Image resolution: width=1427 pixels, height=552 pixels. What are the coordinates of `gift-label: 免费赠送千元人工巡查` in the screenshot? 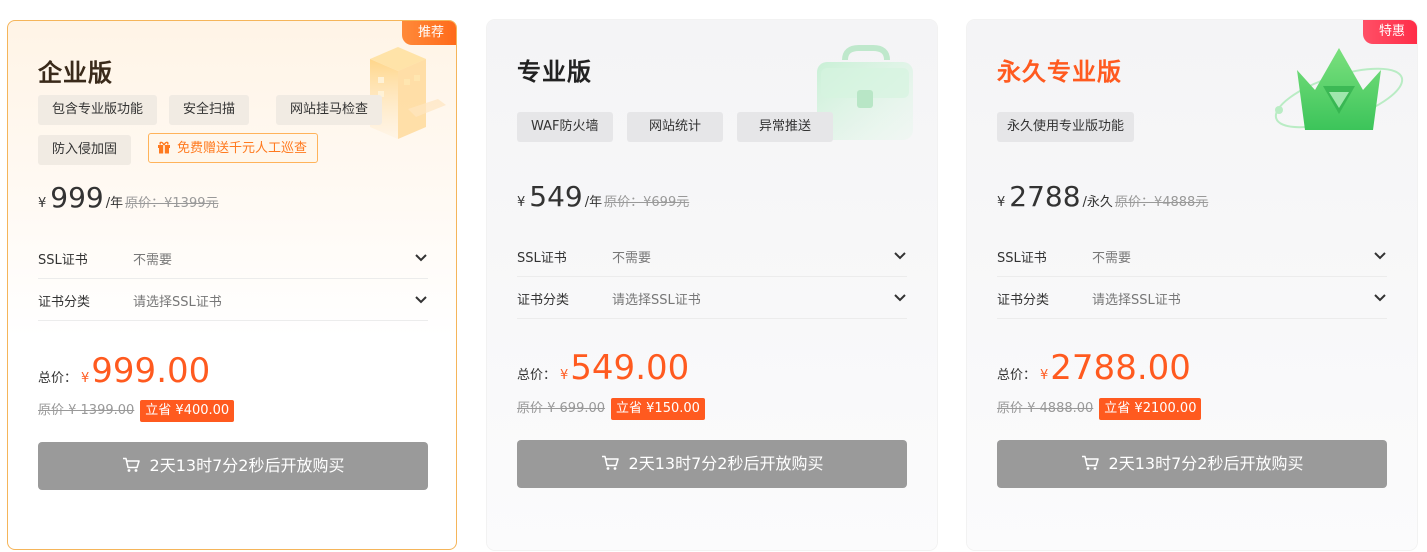 It's located at (242, 148).